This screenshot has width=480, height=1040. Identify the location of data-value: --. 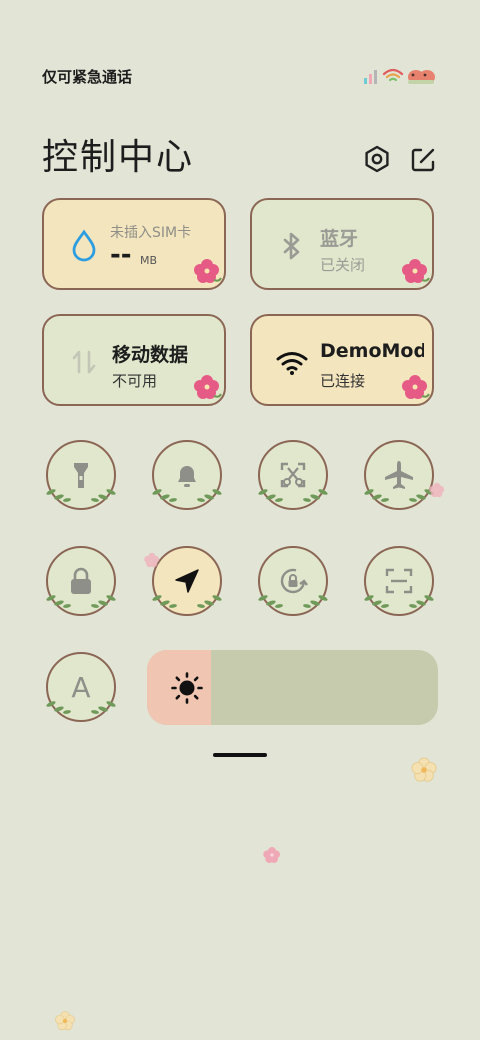
(121, 255).